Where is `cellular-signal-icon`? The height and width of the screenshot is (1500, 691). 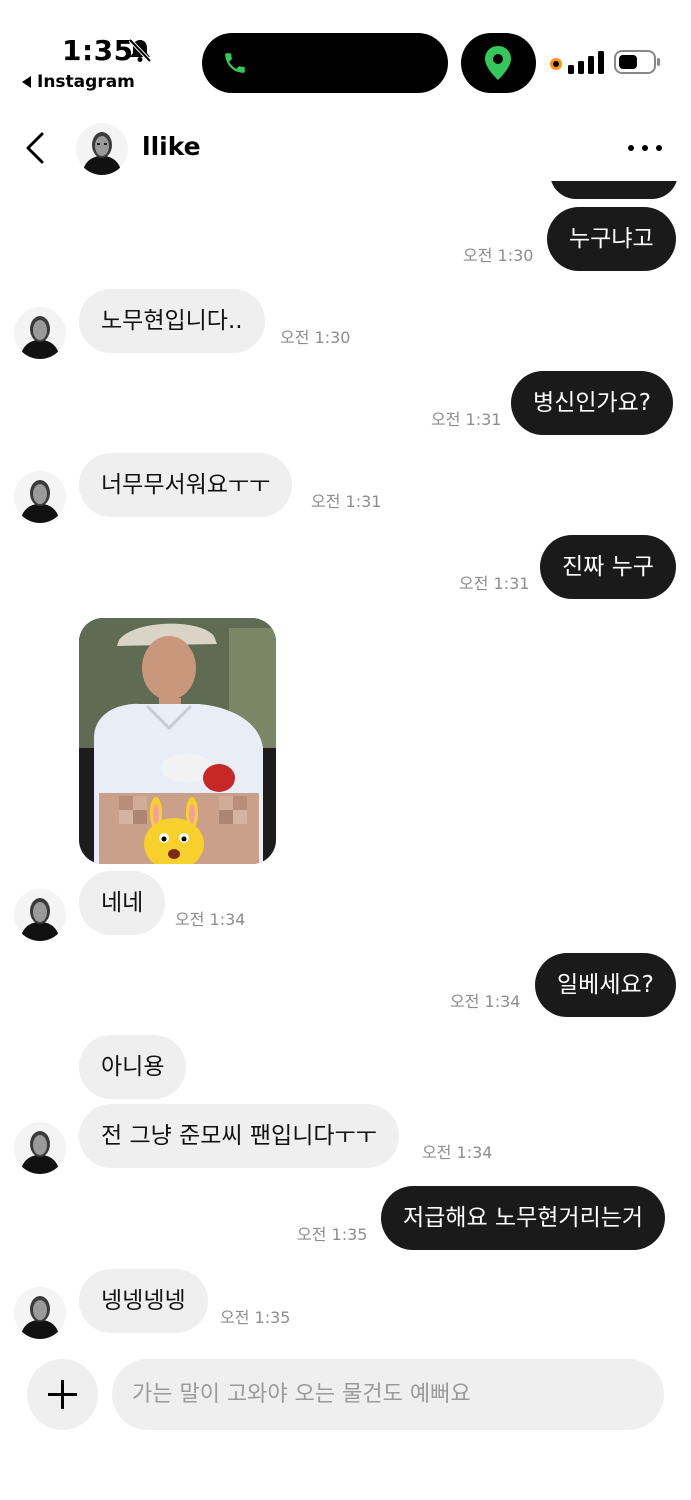
cellular-signal-icon is located at coordinates (577, 62).